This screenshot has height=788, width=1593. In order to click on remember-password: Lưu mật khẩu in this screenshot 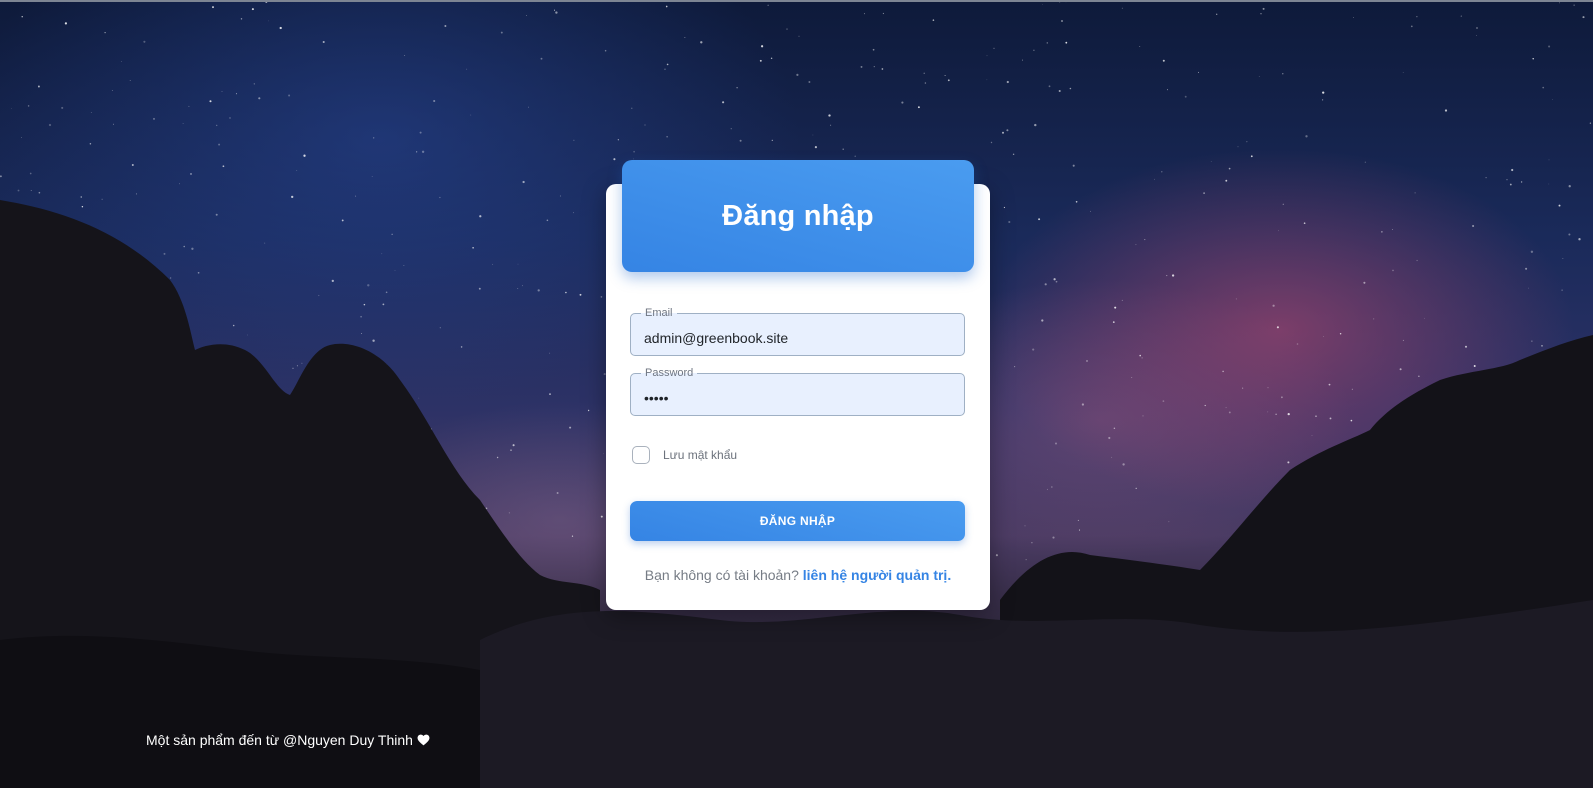, I will do `click(684, 455)`.